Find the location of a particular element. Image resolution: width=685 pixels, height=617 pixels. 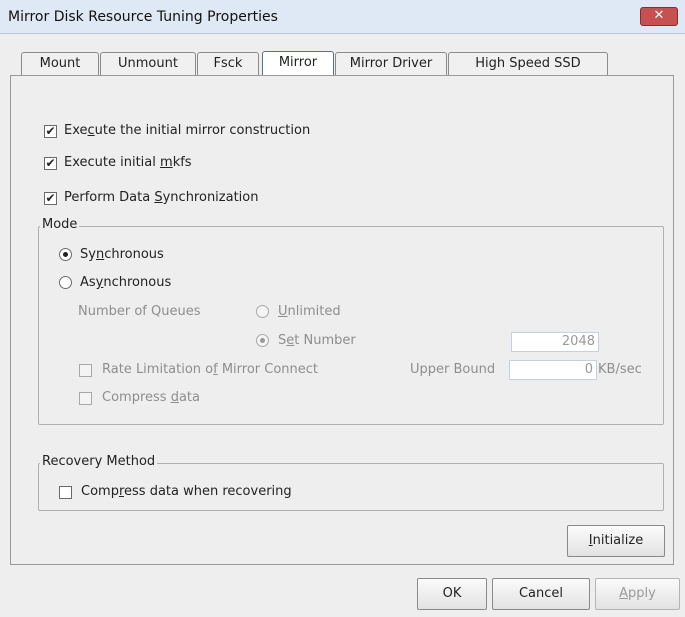

rate-limit-checkbox is located at coordinates (85, 370).